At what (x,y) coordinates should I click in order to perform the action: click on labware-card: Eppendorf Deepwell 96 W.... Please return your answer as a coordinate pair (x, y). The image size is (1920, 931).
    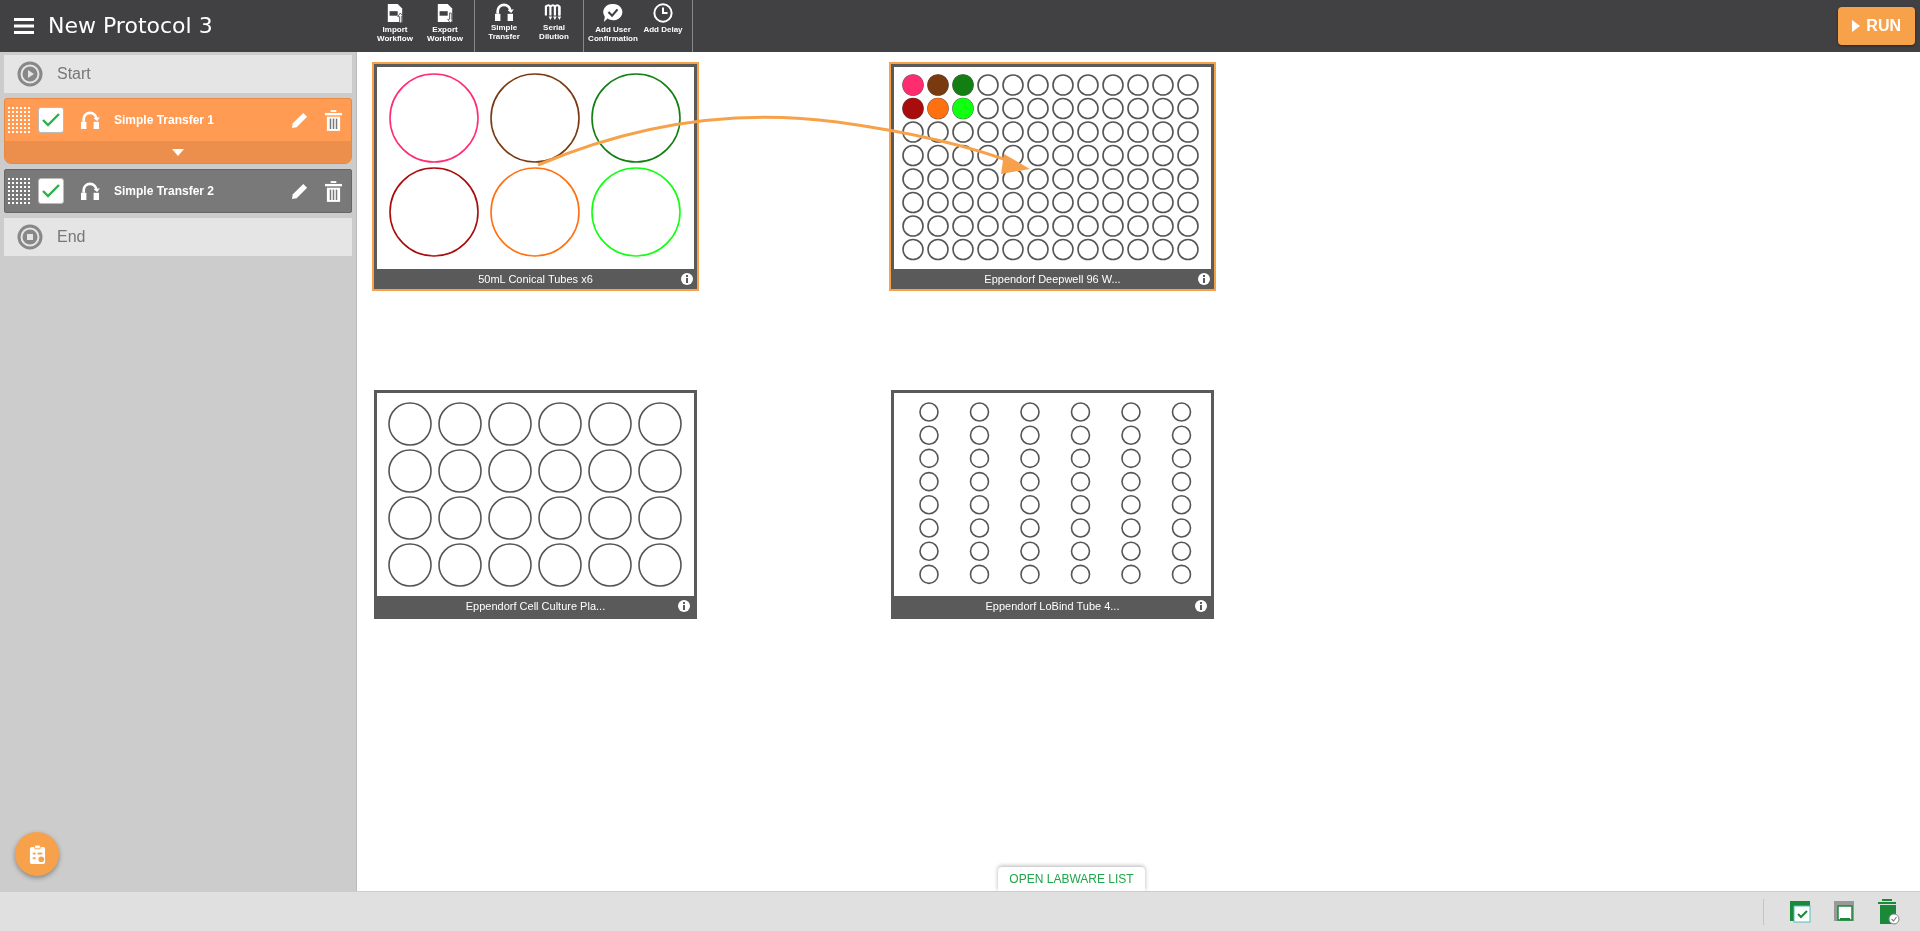
    Looking at the image, I should click on (1052, 176).